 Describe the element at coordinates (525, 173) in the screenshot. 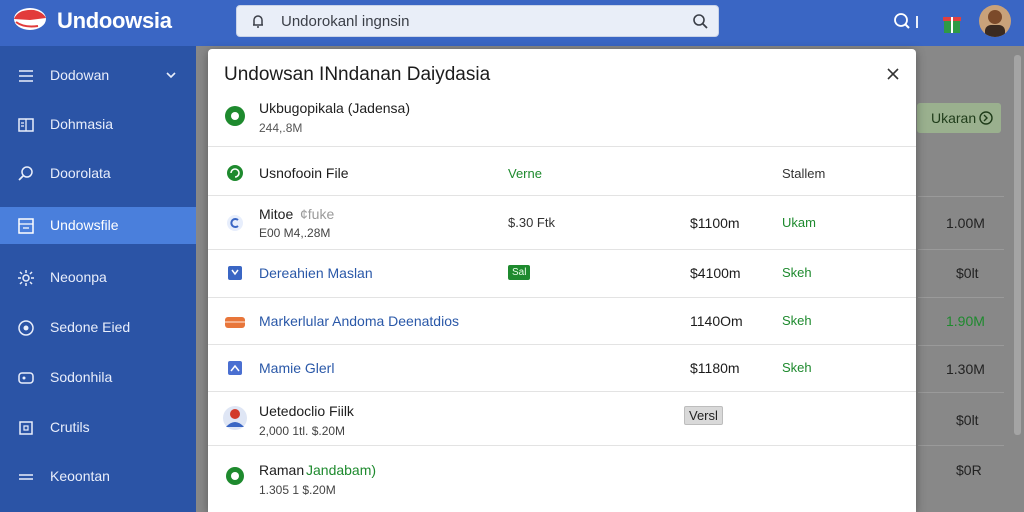

I see `column-header-verne: Verne` at that location.